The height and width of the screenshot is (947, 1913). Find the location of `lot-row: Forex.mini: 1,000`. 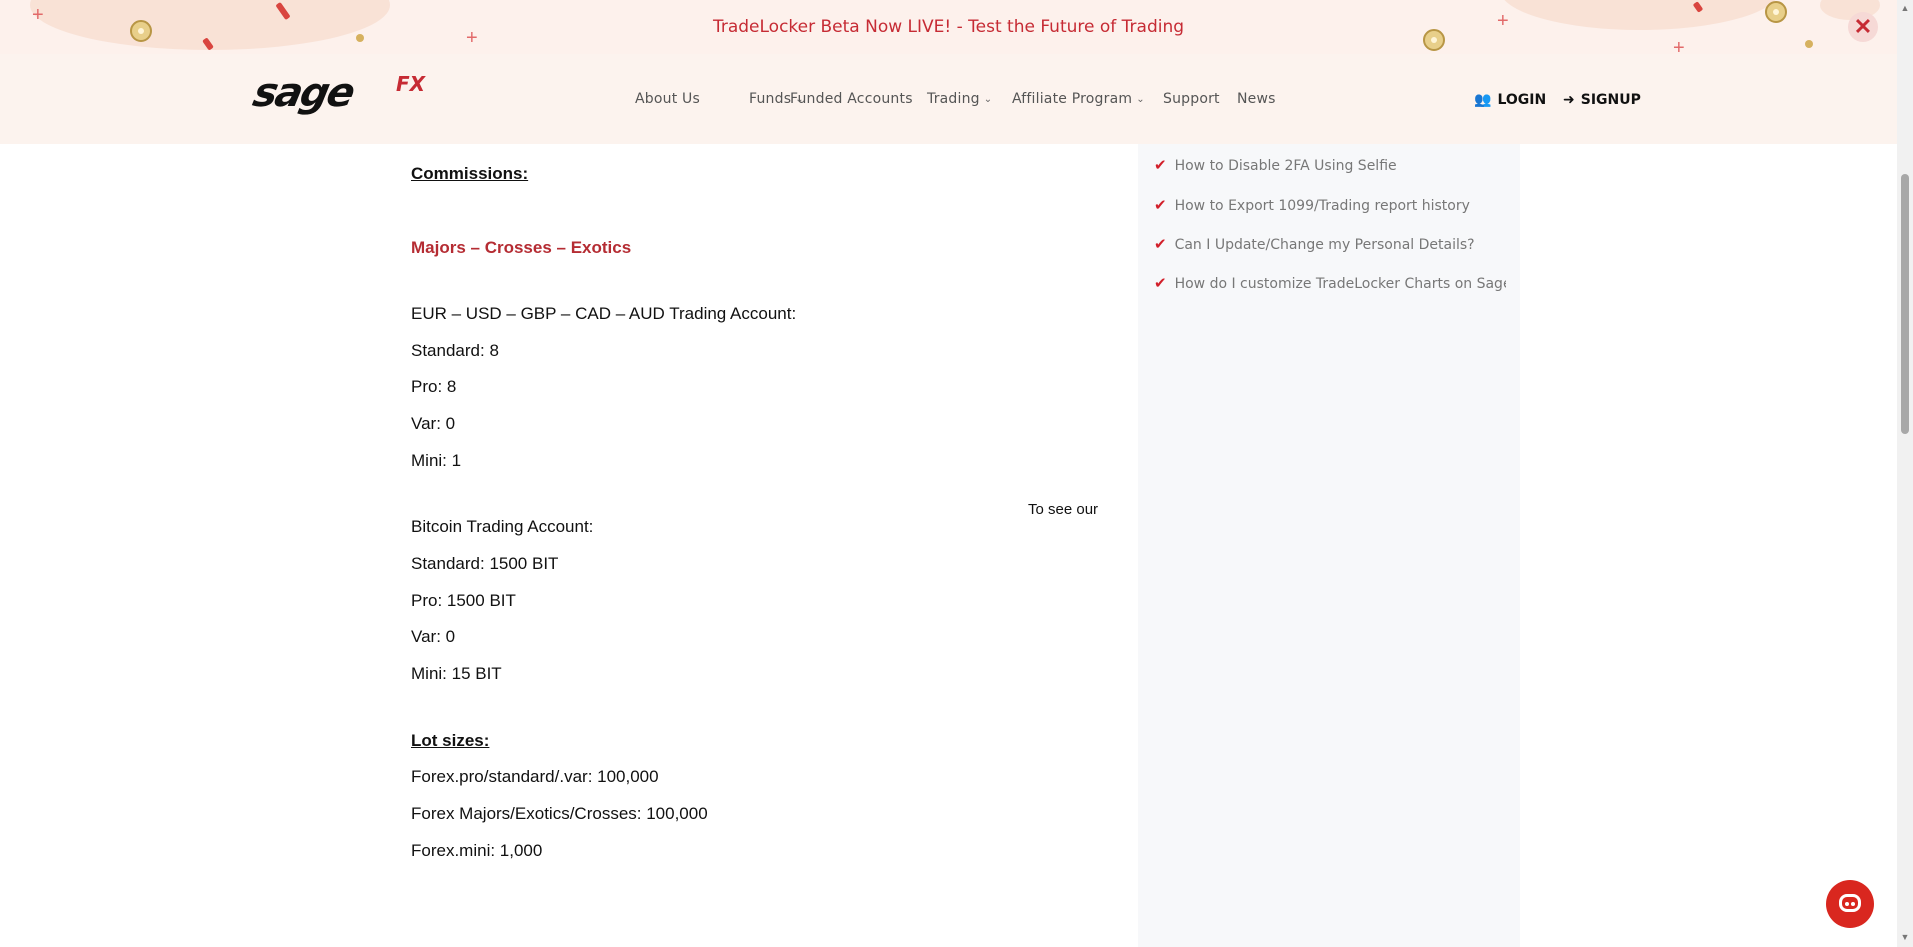

lot-row: Forex.mini: 1,000 is located at coordinates (477, 850).